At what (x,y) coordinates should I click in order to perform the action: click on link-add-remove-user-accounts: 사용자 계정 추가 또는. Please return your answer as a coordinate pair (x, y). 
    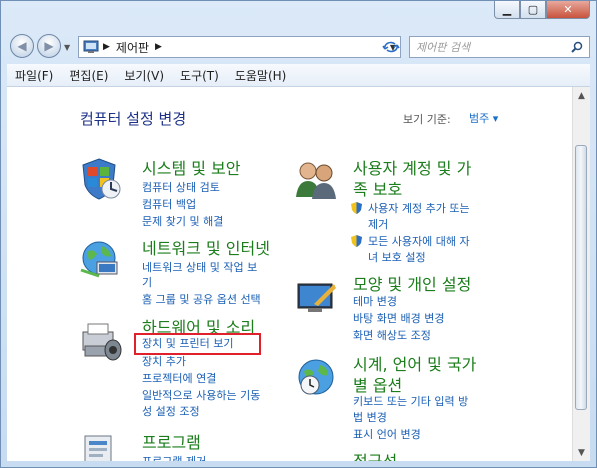
    Looking at the image, I should click on (419, 208).